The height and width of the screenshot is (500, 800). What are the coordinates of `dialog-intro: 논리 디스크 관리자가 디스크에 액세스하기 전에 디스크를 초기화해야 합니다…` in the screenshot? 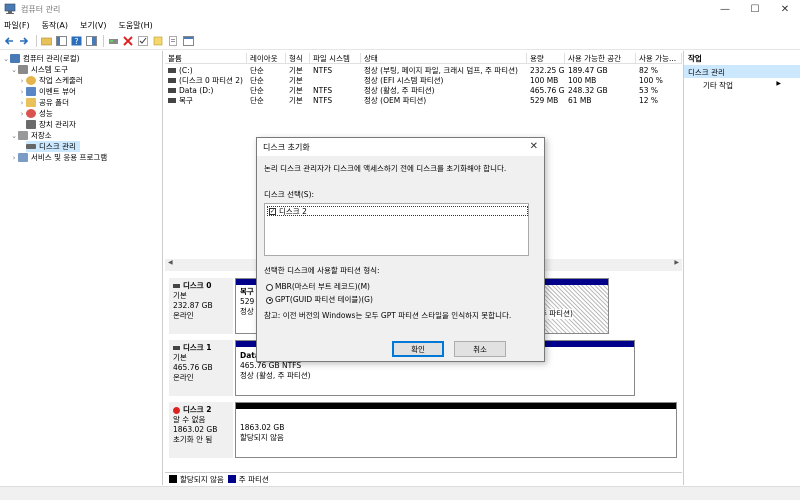 It's located at (385, 168).